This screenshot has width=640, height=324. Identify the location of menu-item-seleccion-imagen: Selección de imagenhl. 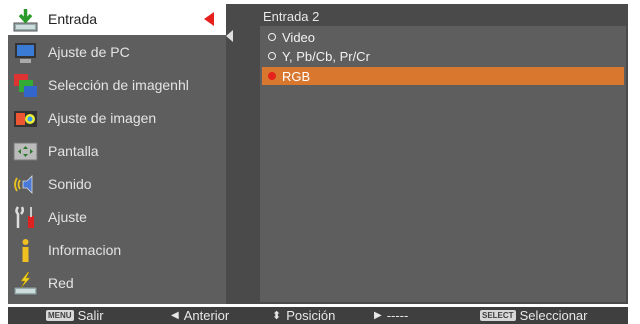
(124, 85).